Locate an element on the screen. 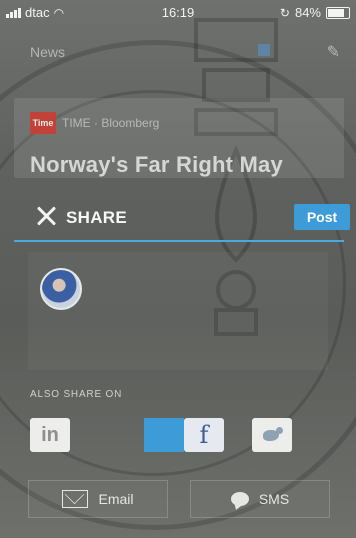 This screenshot has height=538, width=356. share-title: SHARE is located at coordinates (97, 217).